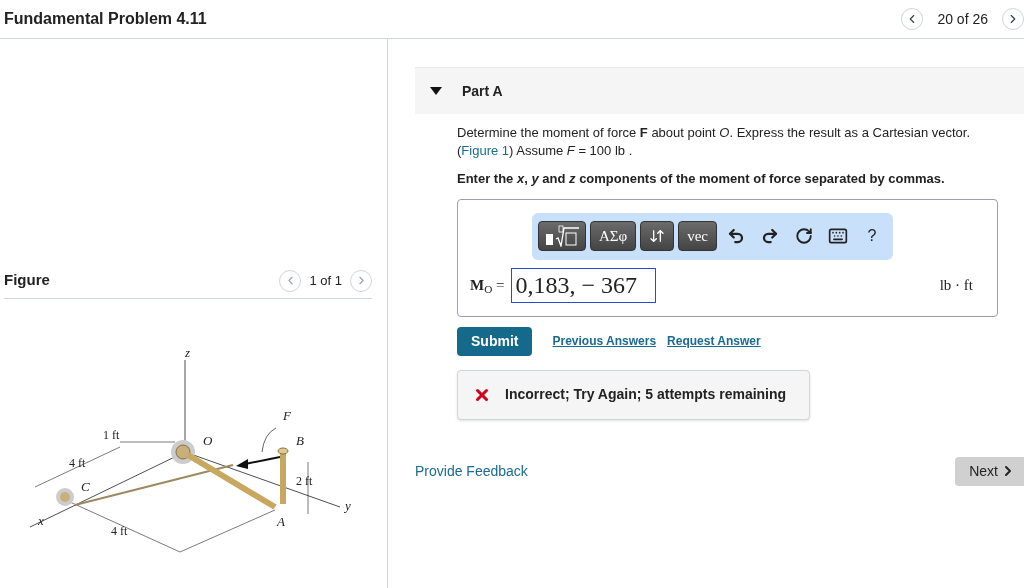 Image resolution: width=1024 pixels, height=588 pixels. Describe the element at coordinates (912, 19) in the screenshot. I see `previous-button` at that location.